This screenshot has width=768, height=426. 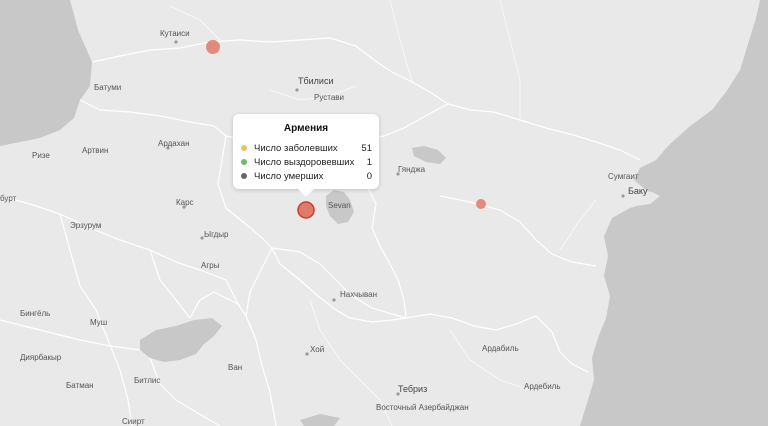 I want to click on tooltip-value-recovered: 1, so click(x=369, y=162).